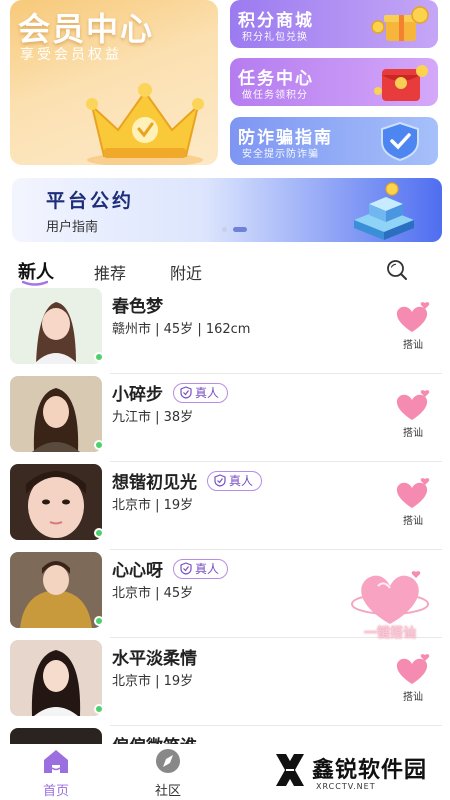  I want to click on carousel-dot, so click(224, 229).